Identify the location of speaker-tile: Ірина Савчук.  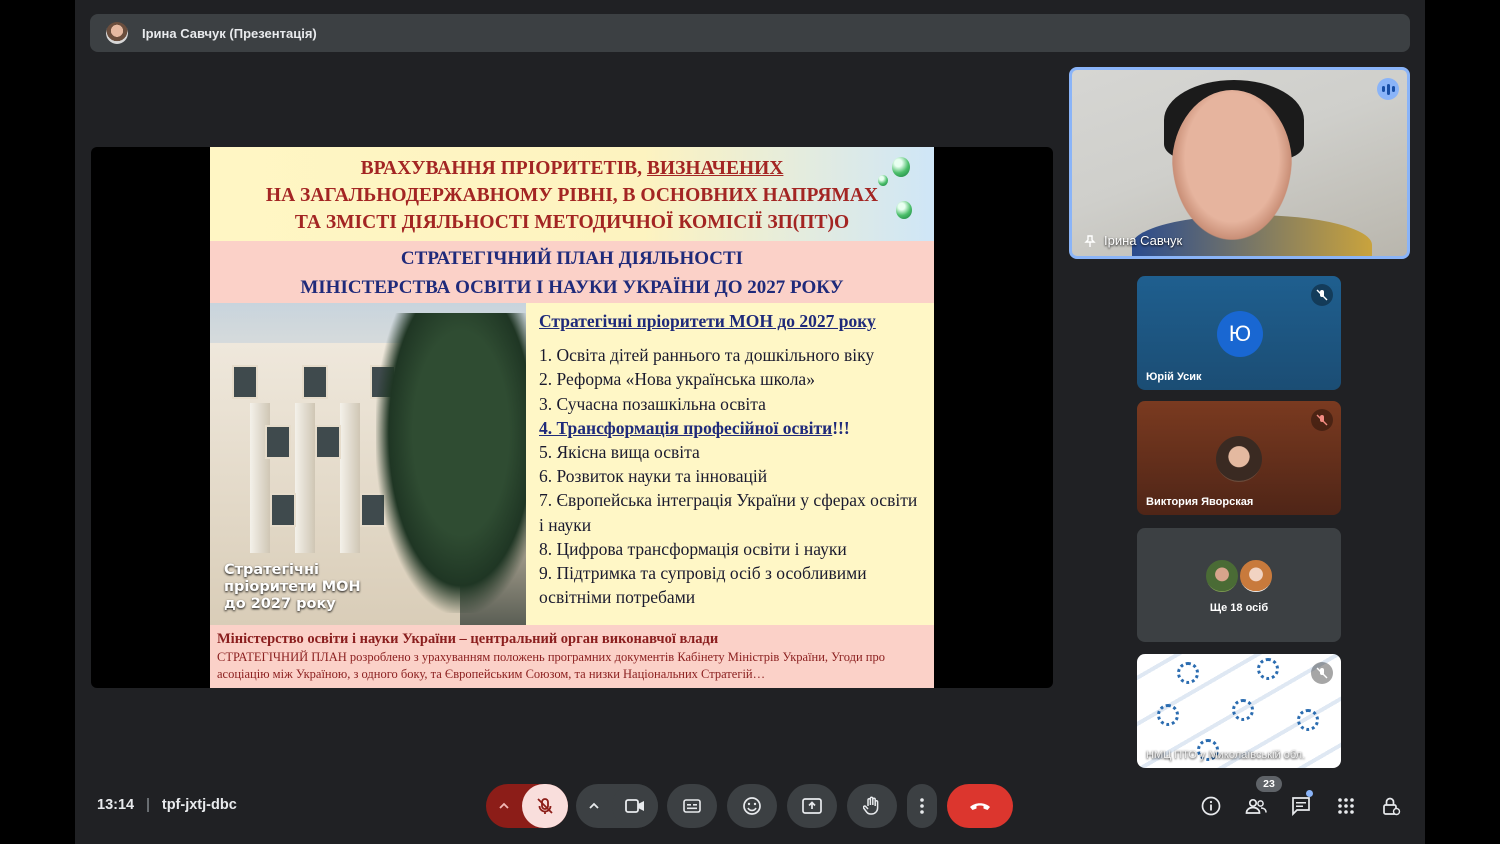
(1239, 163).